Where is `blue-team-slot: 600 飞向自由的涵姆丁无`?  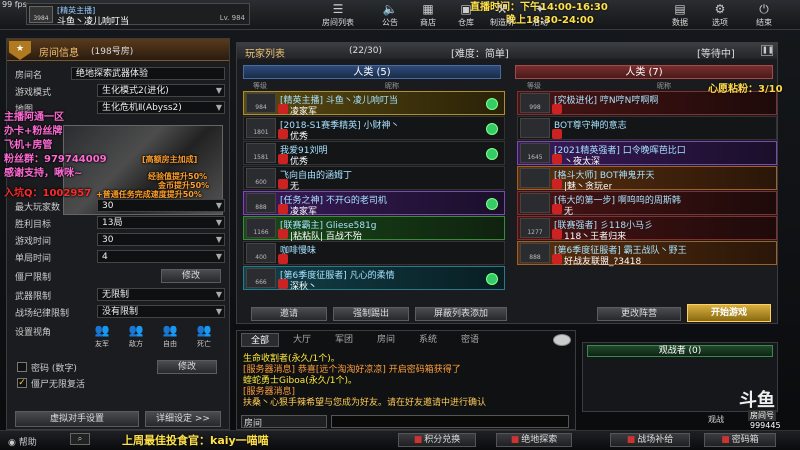
blue-team-slot: 600 飞向自由的涵姆丁无 is located at coordinates (374, 179).